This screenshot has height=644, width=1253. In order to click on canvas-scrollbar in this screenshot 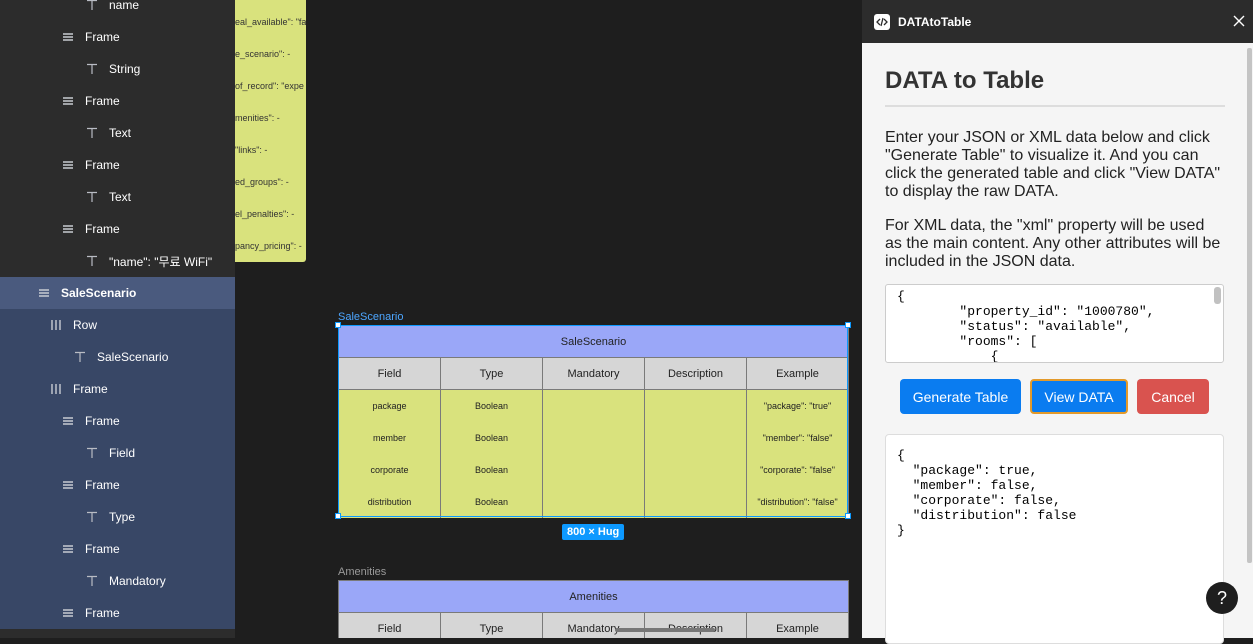, I will do `click(665, 630)`.